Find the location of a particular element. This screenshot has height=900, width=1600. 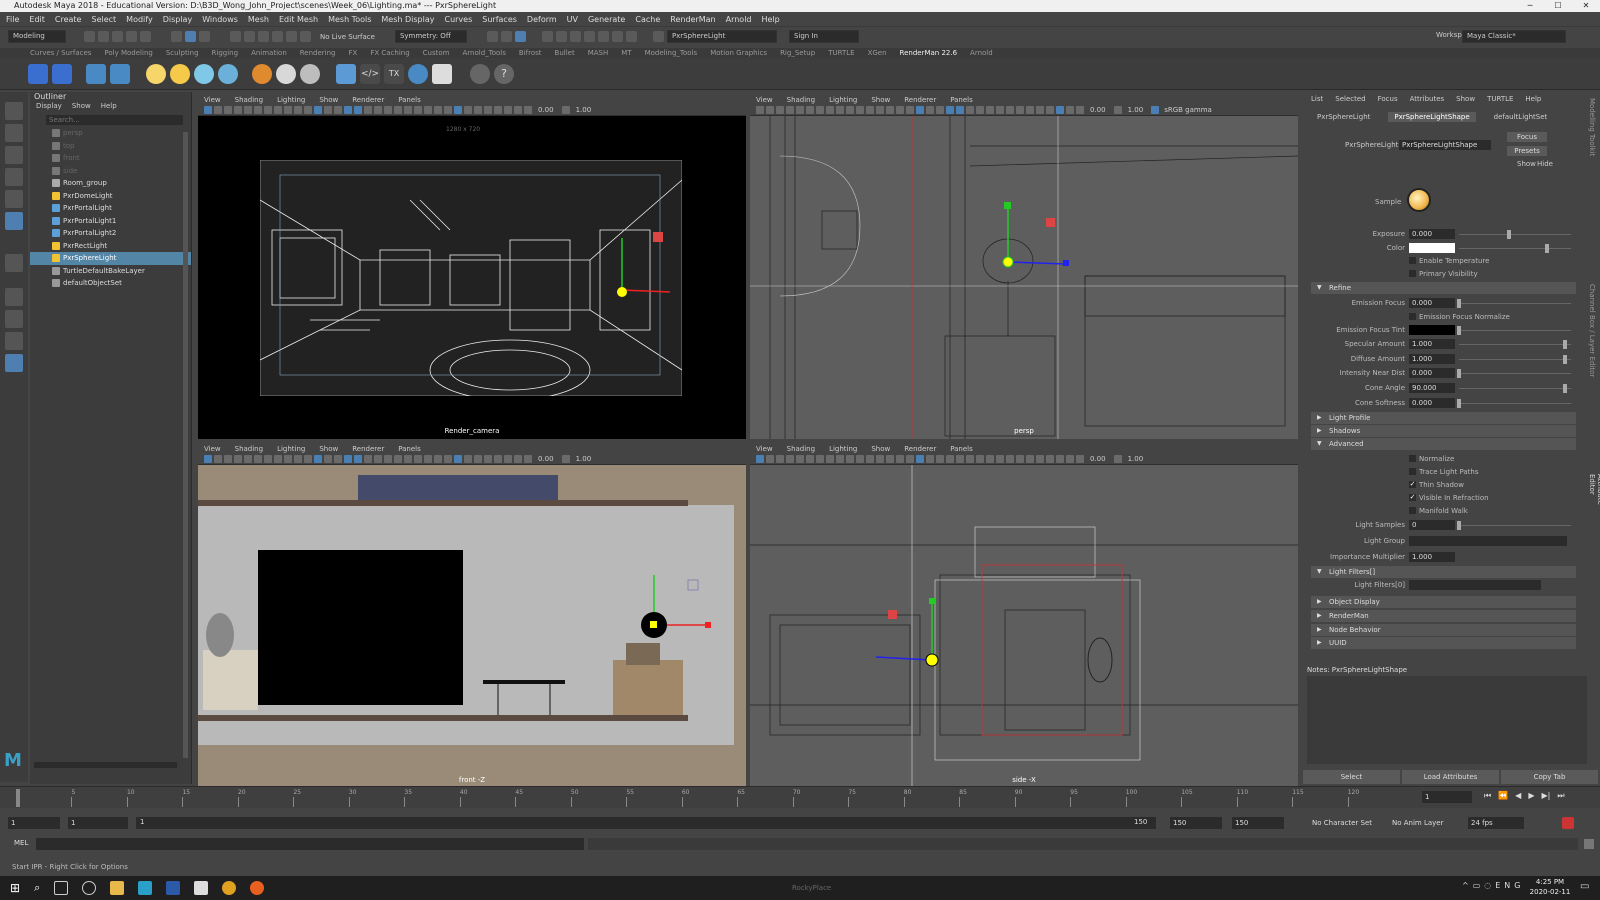

cone-softness-slider is located at coordinates (1459, 403).